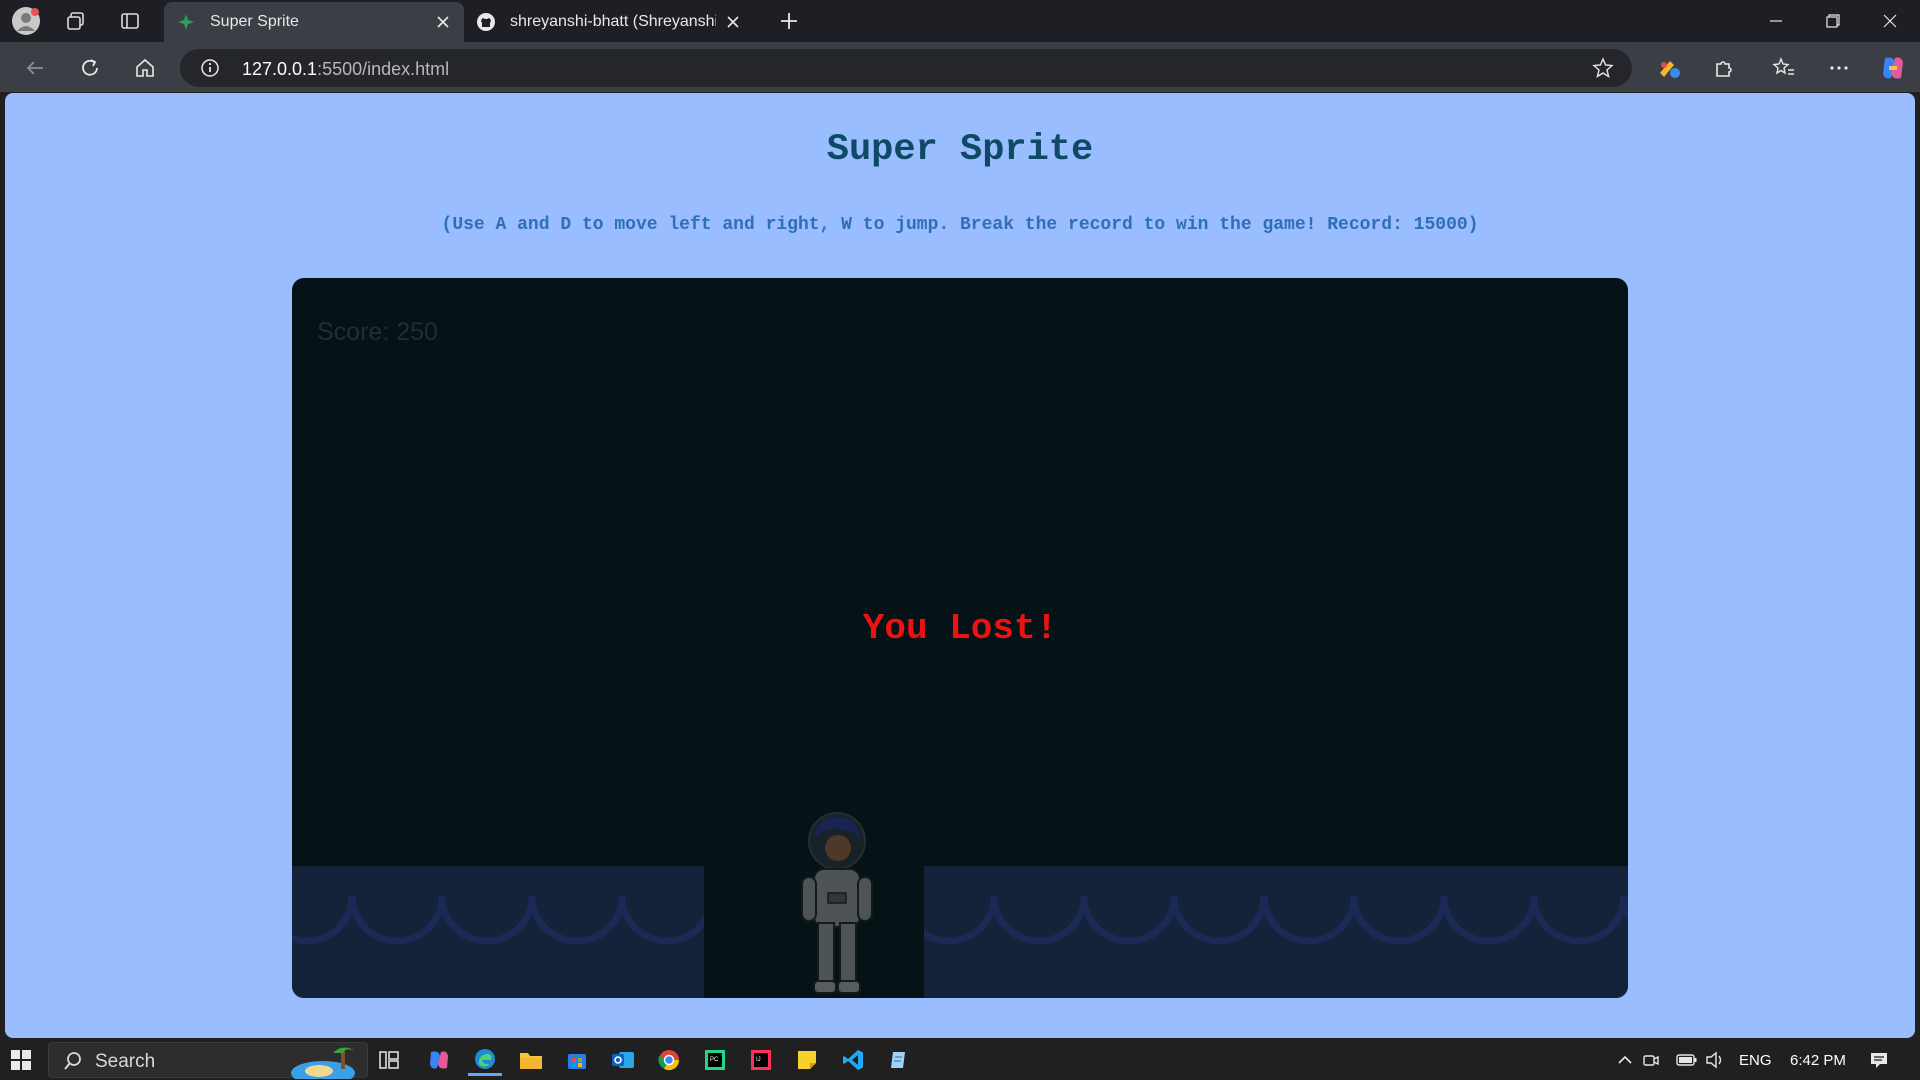  What do you see at coordinates (960, 628) in the screenshot?
I see `game-over-message: You Lost!` at bounding box center [960, 628].